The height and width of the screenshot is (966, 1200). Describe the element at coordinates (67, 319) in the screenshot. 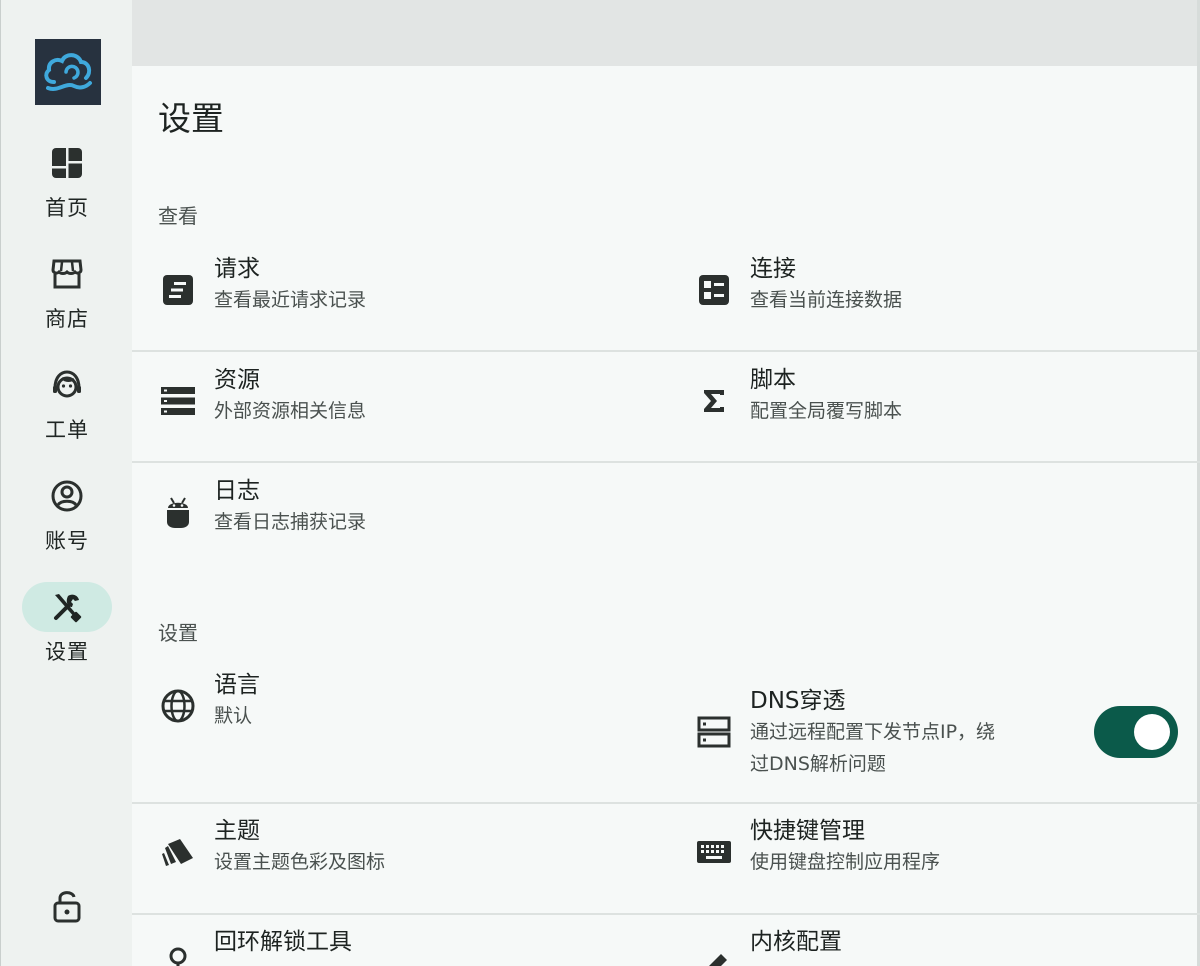

I see `nav-label: 商店` at that location.